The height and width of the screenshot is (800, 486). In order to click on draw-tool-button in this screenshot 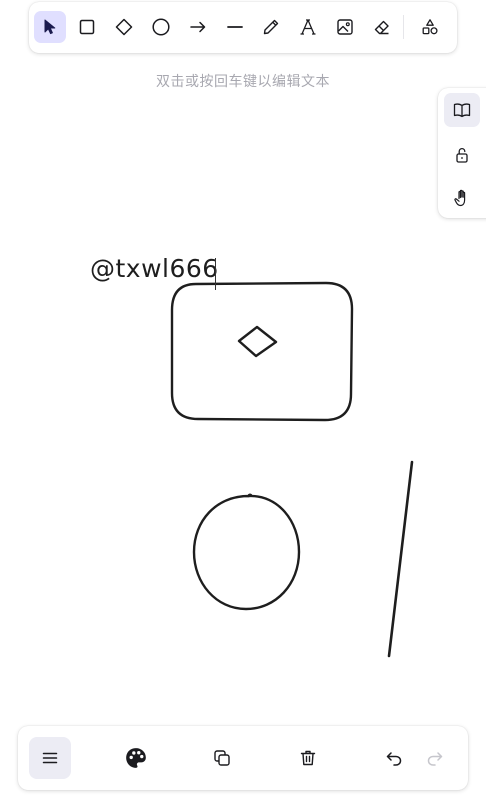, I will do `click(271, 27)`.